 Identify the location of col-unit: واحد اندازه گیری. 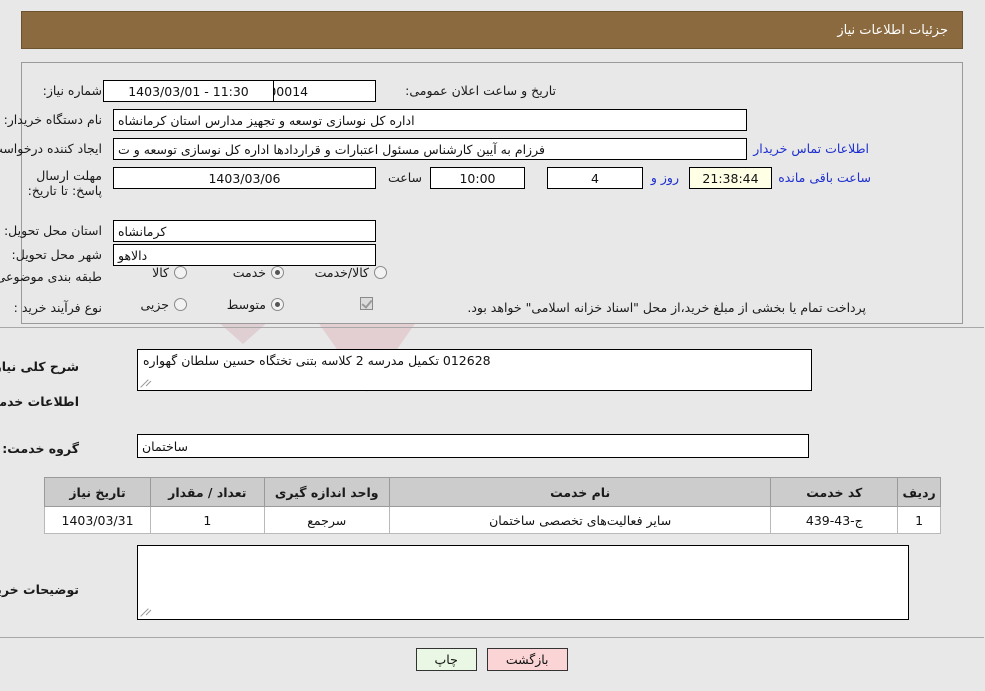
(327, 492).